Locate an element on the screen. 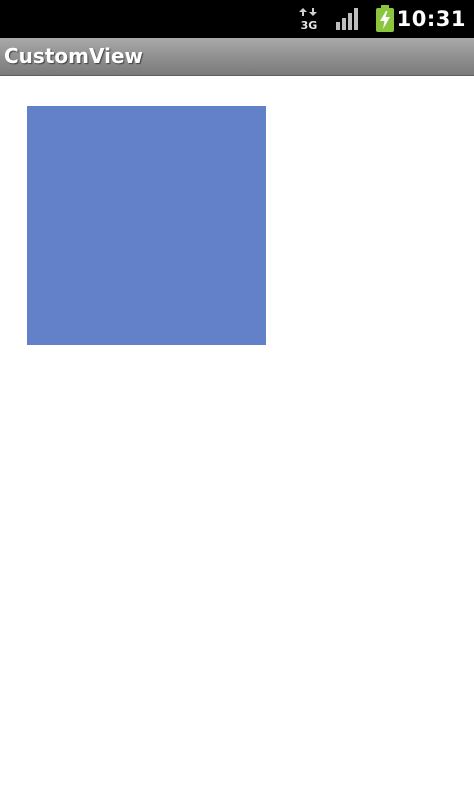 This screenshot has width=474, height=795. signal-strength-icon is located at coordinates (347, 19).